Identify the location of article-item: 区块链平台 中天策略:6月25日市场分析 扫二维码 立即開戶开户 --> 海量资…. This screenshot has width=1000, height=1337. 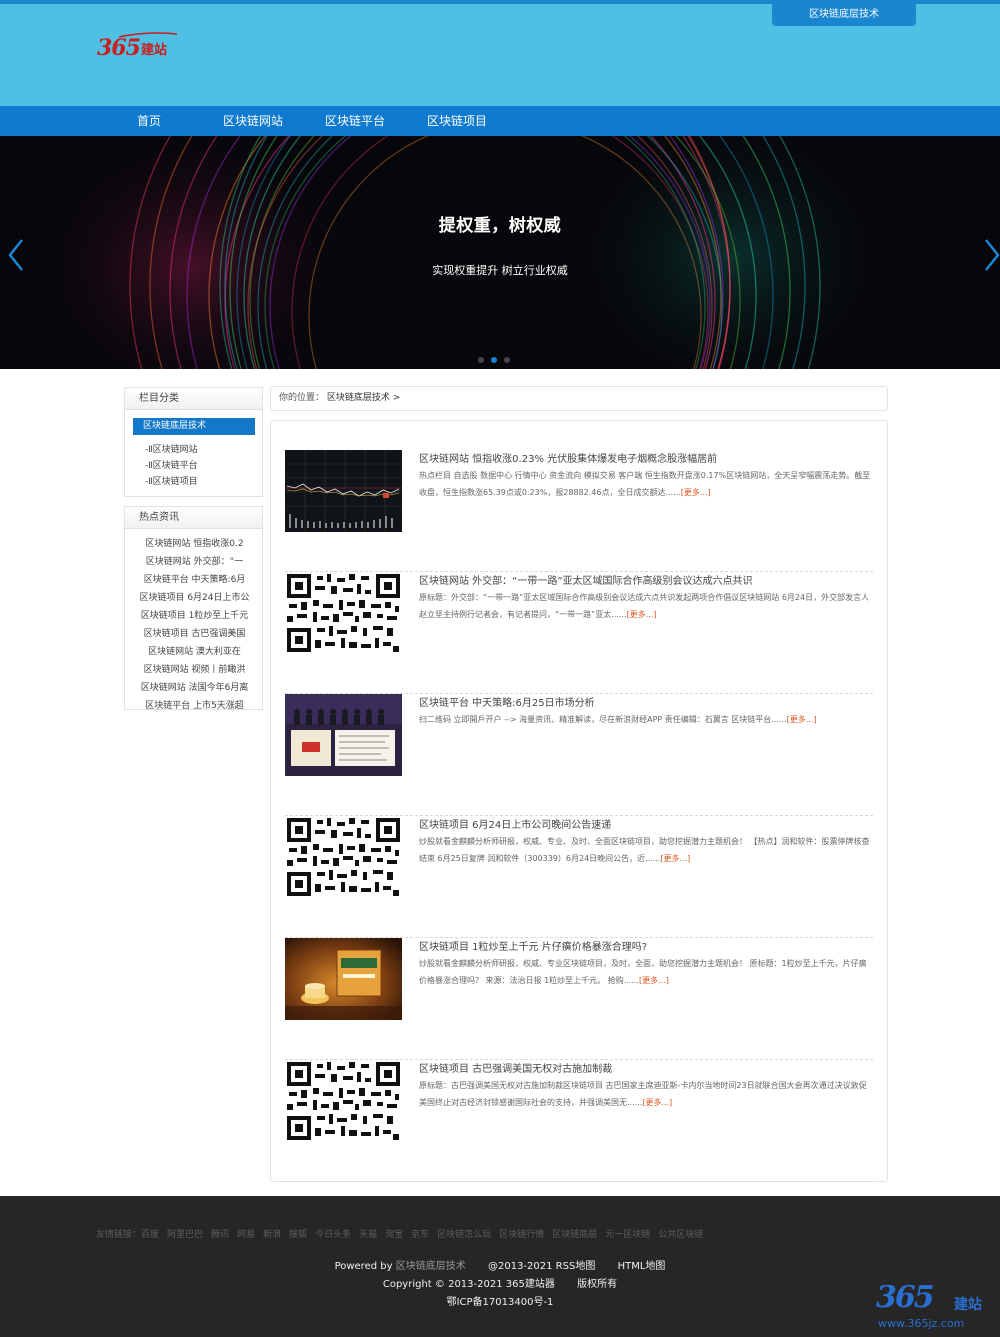
(579, 755).